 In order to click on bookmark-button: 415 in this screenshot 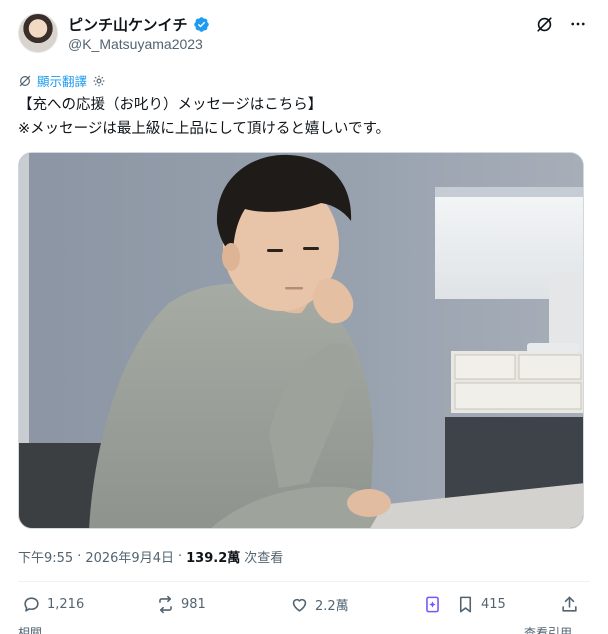, I will do `click(481, 604)`.